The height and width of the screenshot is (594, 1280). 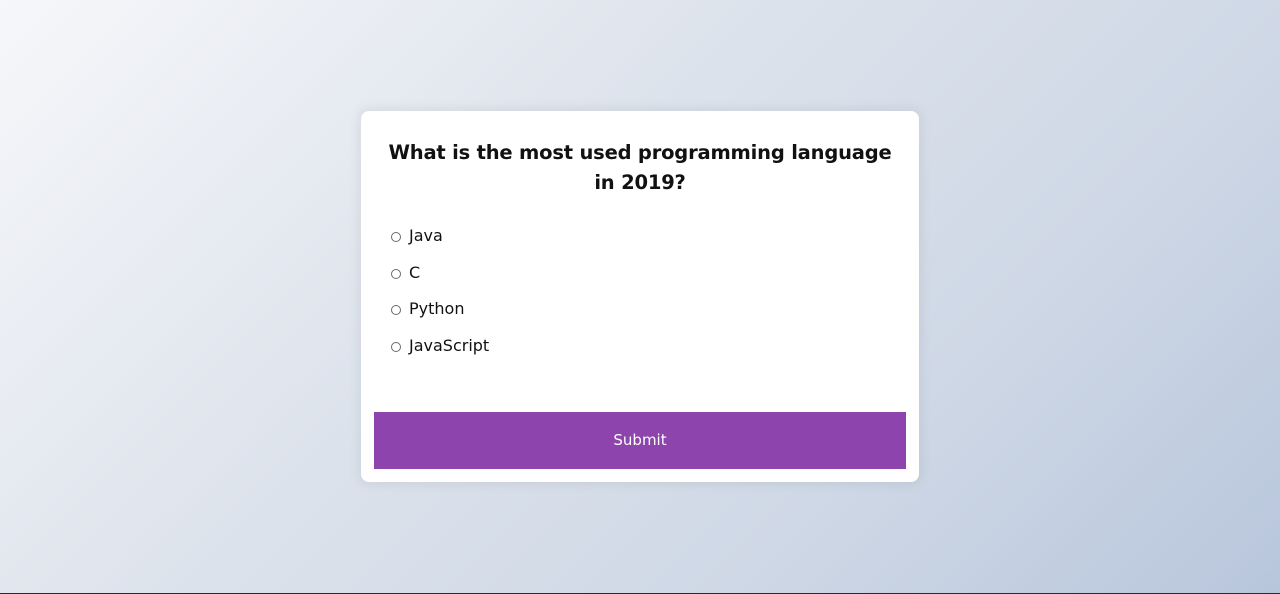 I want to click on answer-label: Python, so click(x=436, y=309).